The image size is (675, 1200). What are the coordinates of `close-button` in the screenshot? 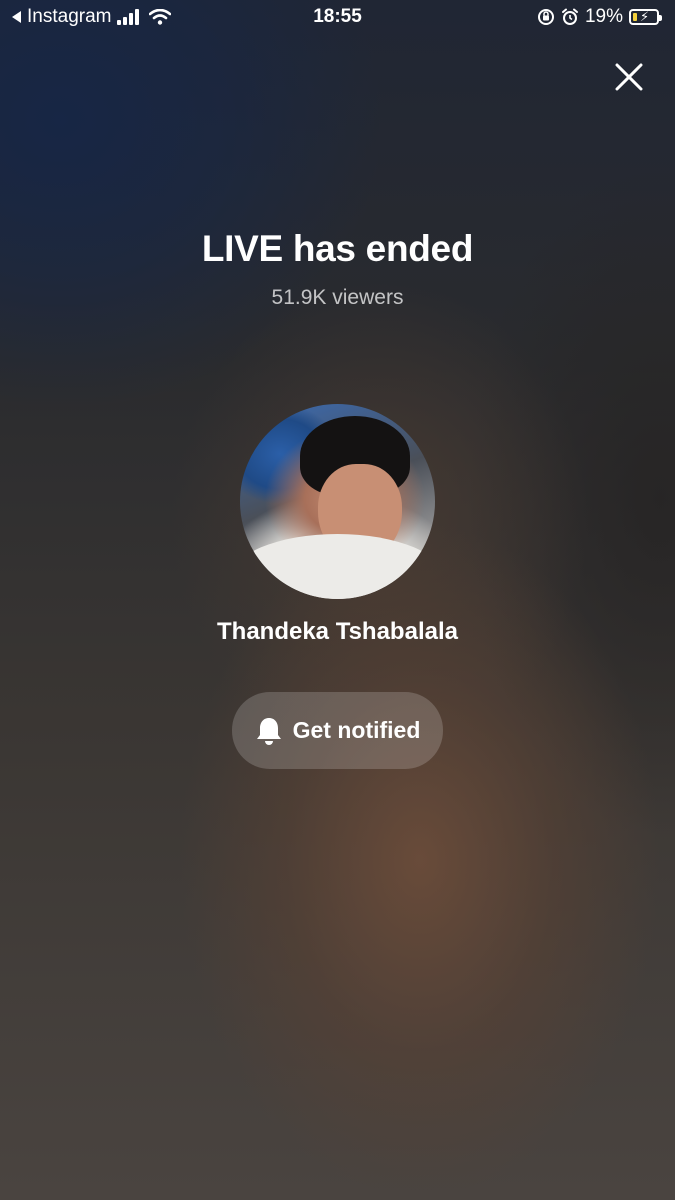 It's located at (629, 77).